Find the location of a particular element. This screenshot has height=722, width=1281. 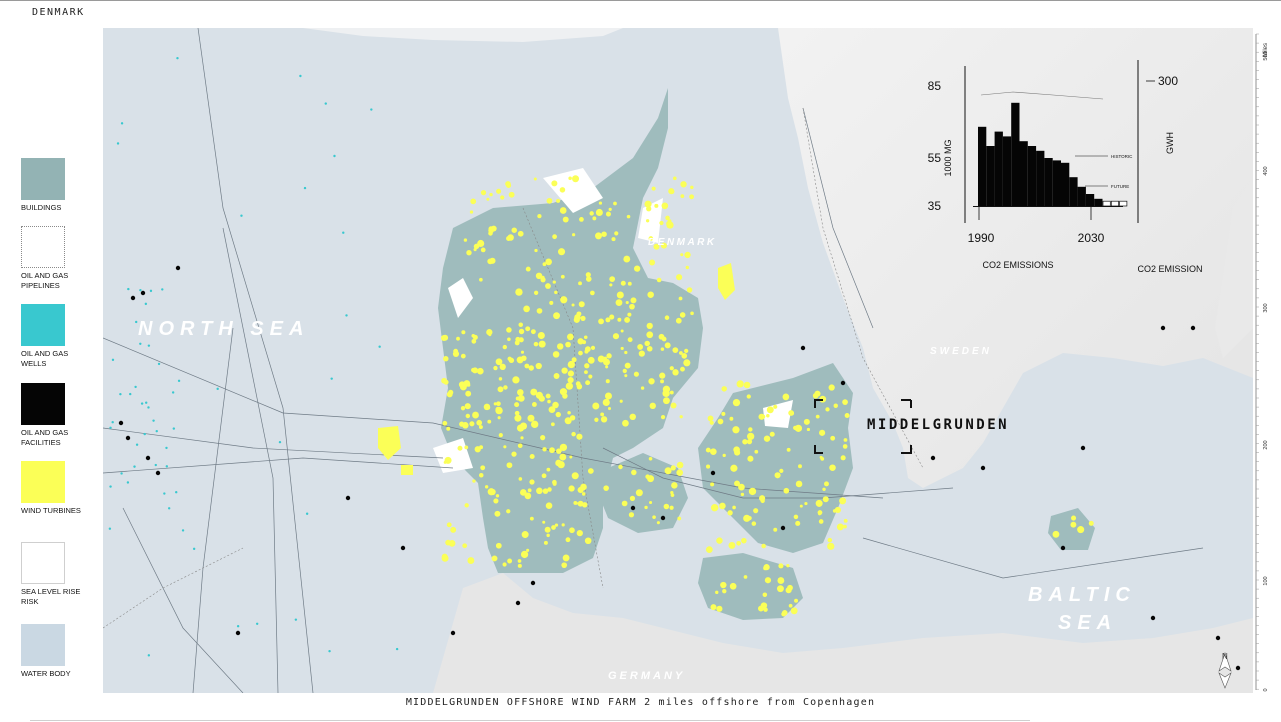

right-axis-label: GWH is located at coordinates (1170, 143).